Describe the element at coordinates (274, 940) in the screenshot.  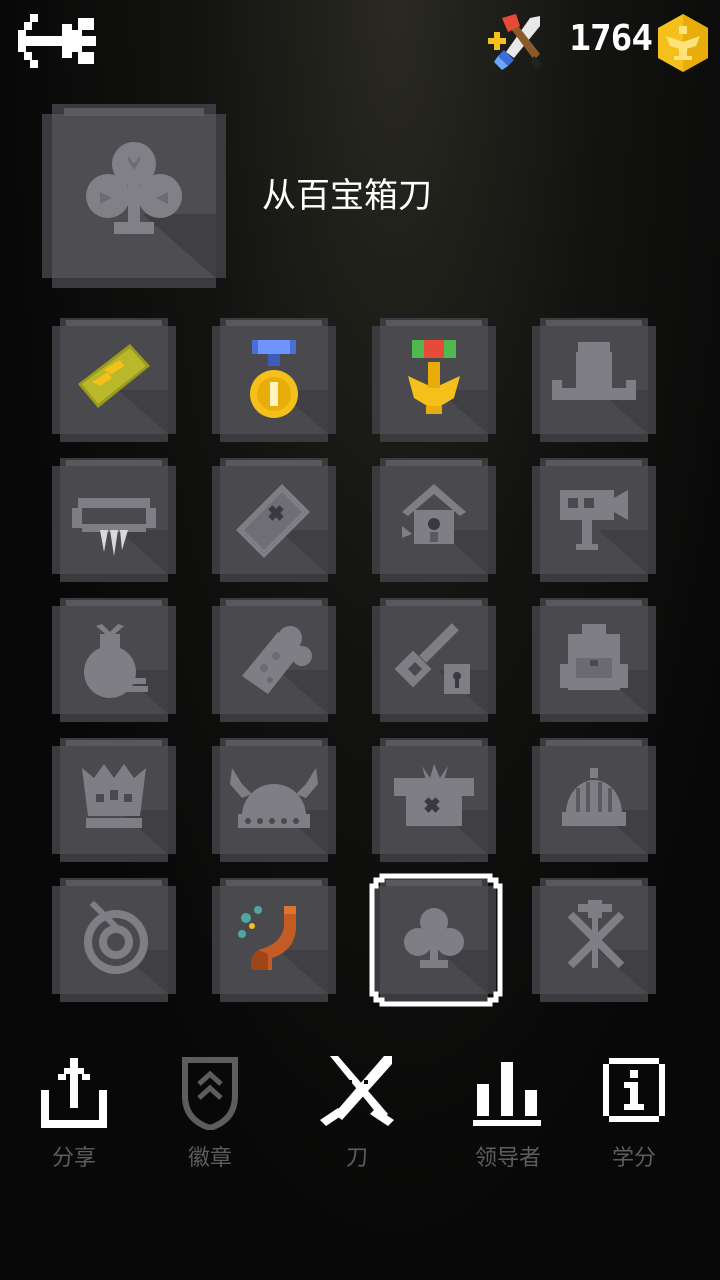
I see `item-tile-smoking-pipe` at that location.